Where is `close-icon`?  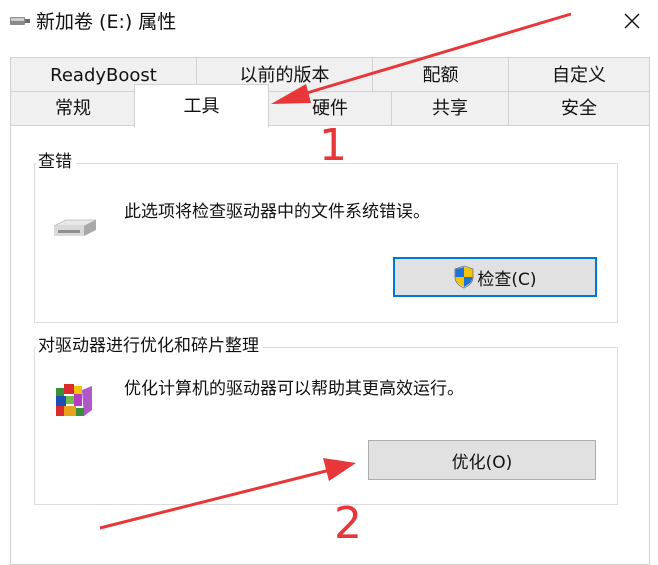
close-icon is located at coordinates (632, 21).